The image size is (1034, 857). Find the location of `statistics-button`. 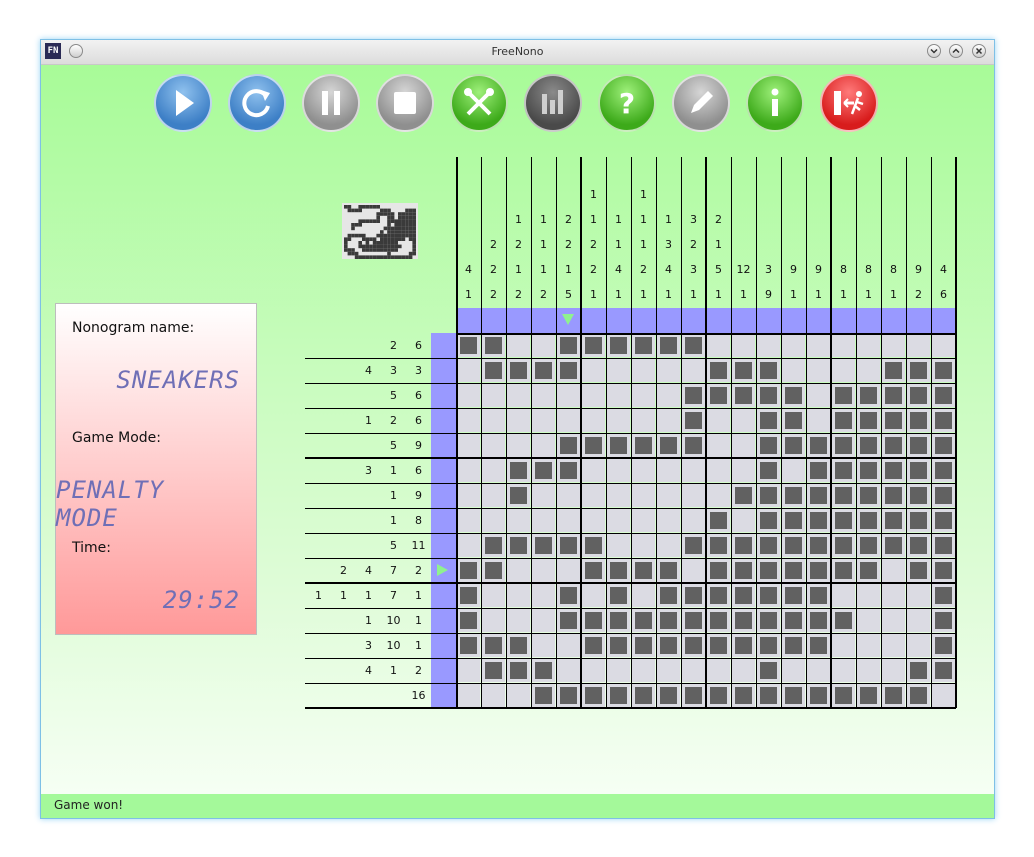

statistics-button is located at coordinates (553, 103).